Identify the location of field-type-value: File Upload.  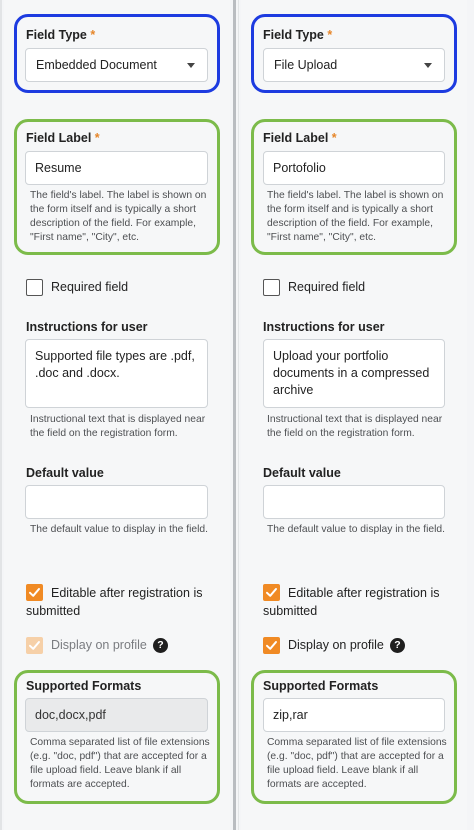
(306, 65).